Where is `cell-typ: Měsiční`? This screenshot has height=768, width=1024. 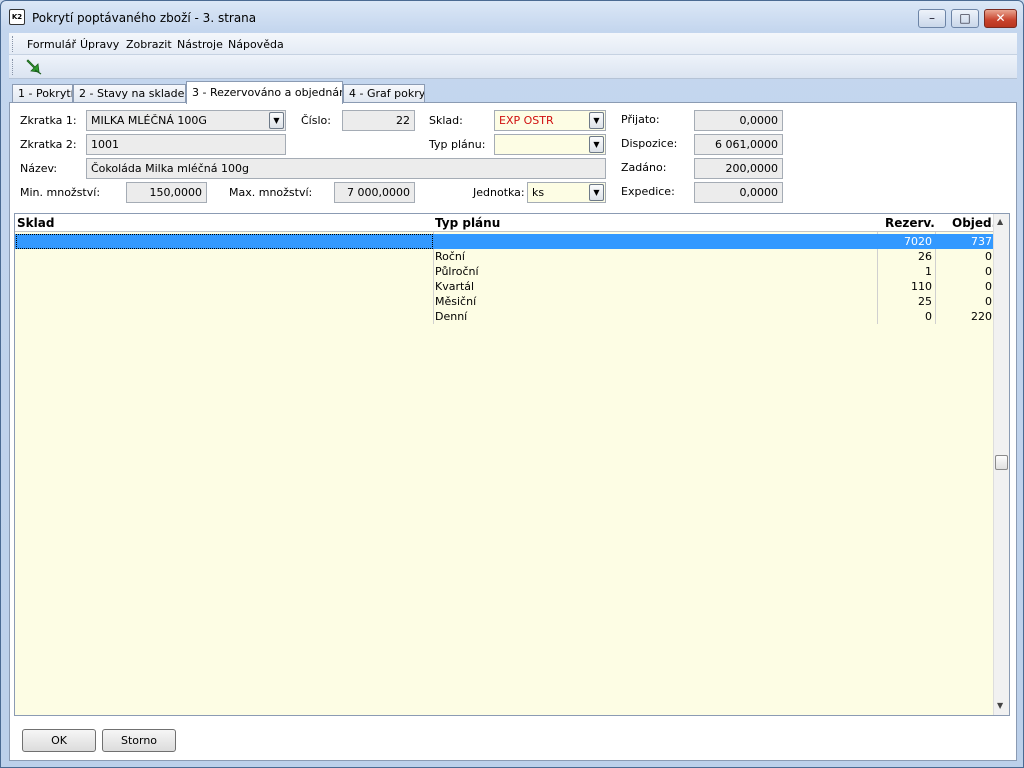
cell-typ: Měsiční is located at coordinates (456, 301).